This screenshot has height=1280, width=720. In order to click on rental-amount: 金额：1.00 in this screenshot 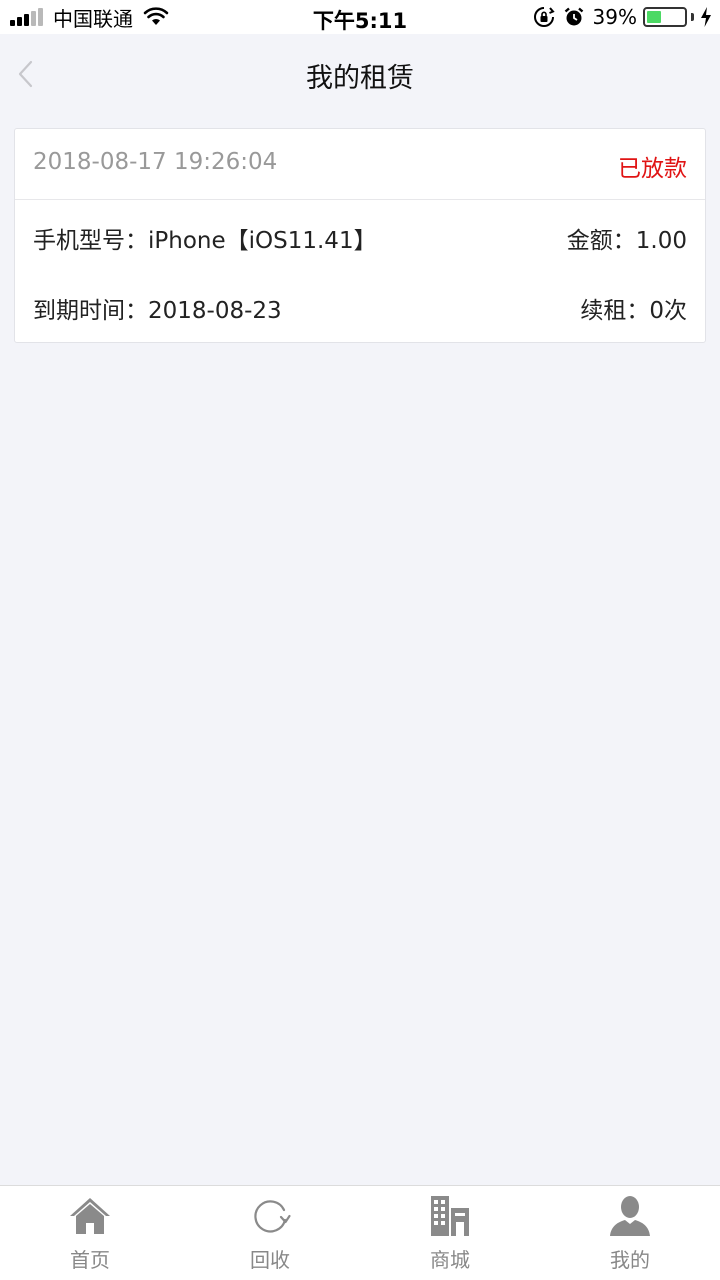, I will do `click(626, 241)`.